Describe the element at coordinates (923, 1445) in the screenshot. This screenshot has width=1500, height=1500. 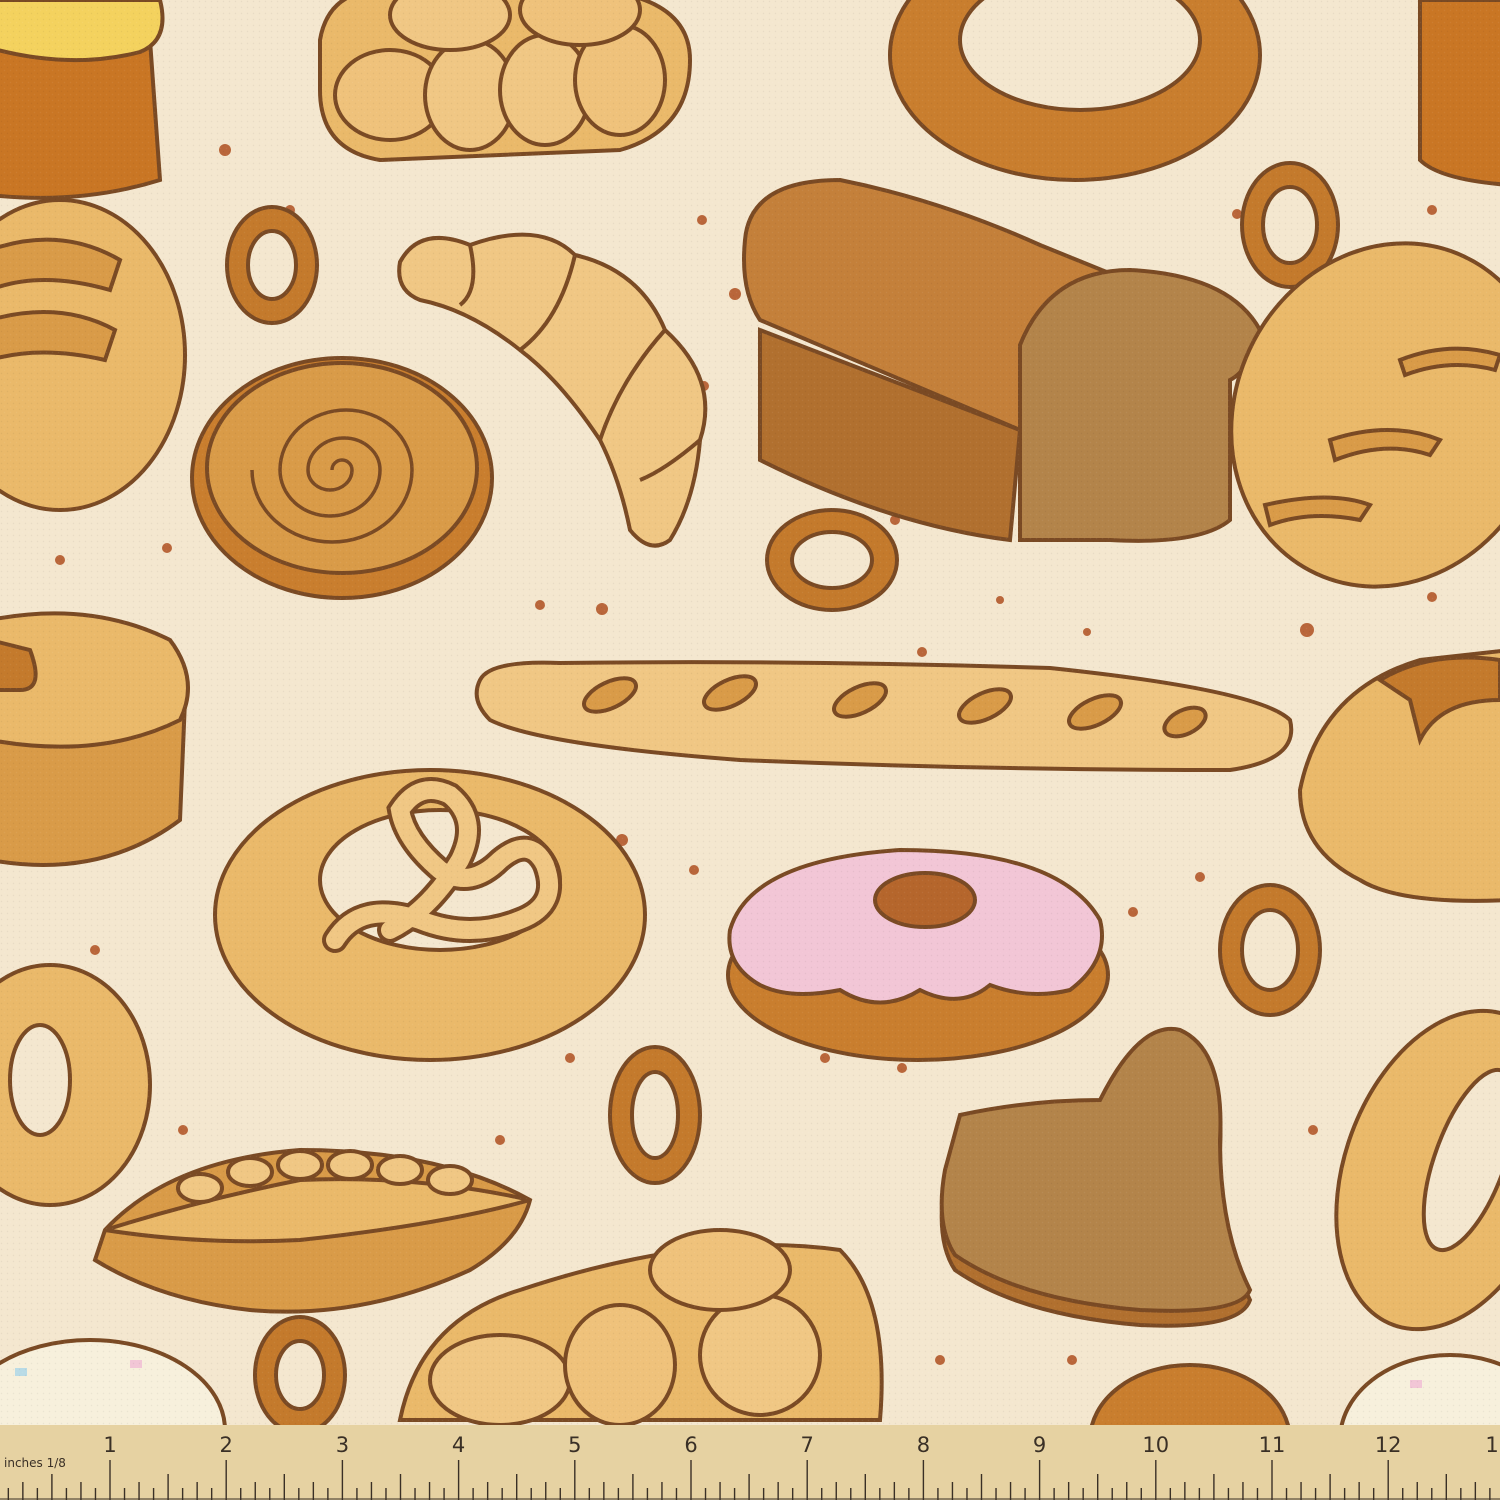
I see `ruler-number: 8` at that location.